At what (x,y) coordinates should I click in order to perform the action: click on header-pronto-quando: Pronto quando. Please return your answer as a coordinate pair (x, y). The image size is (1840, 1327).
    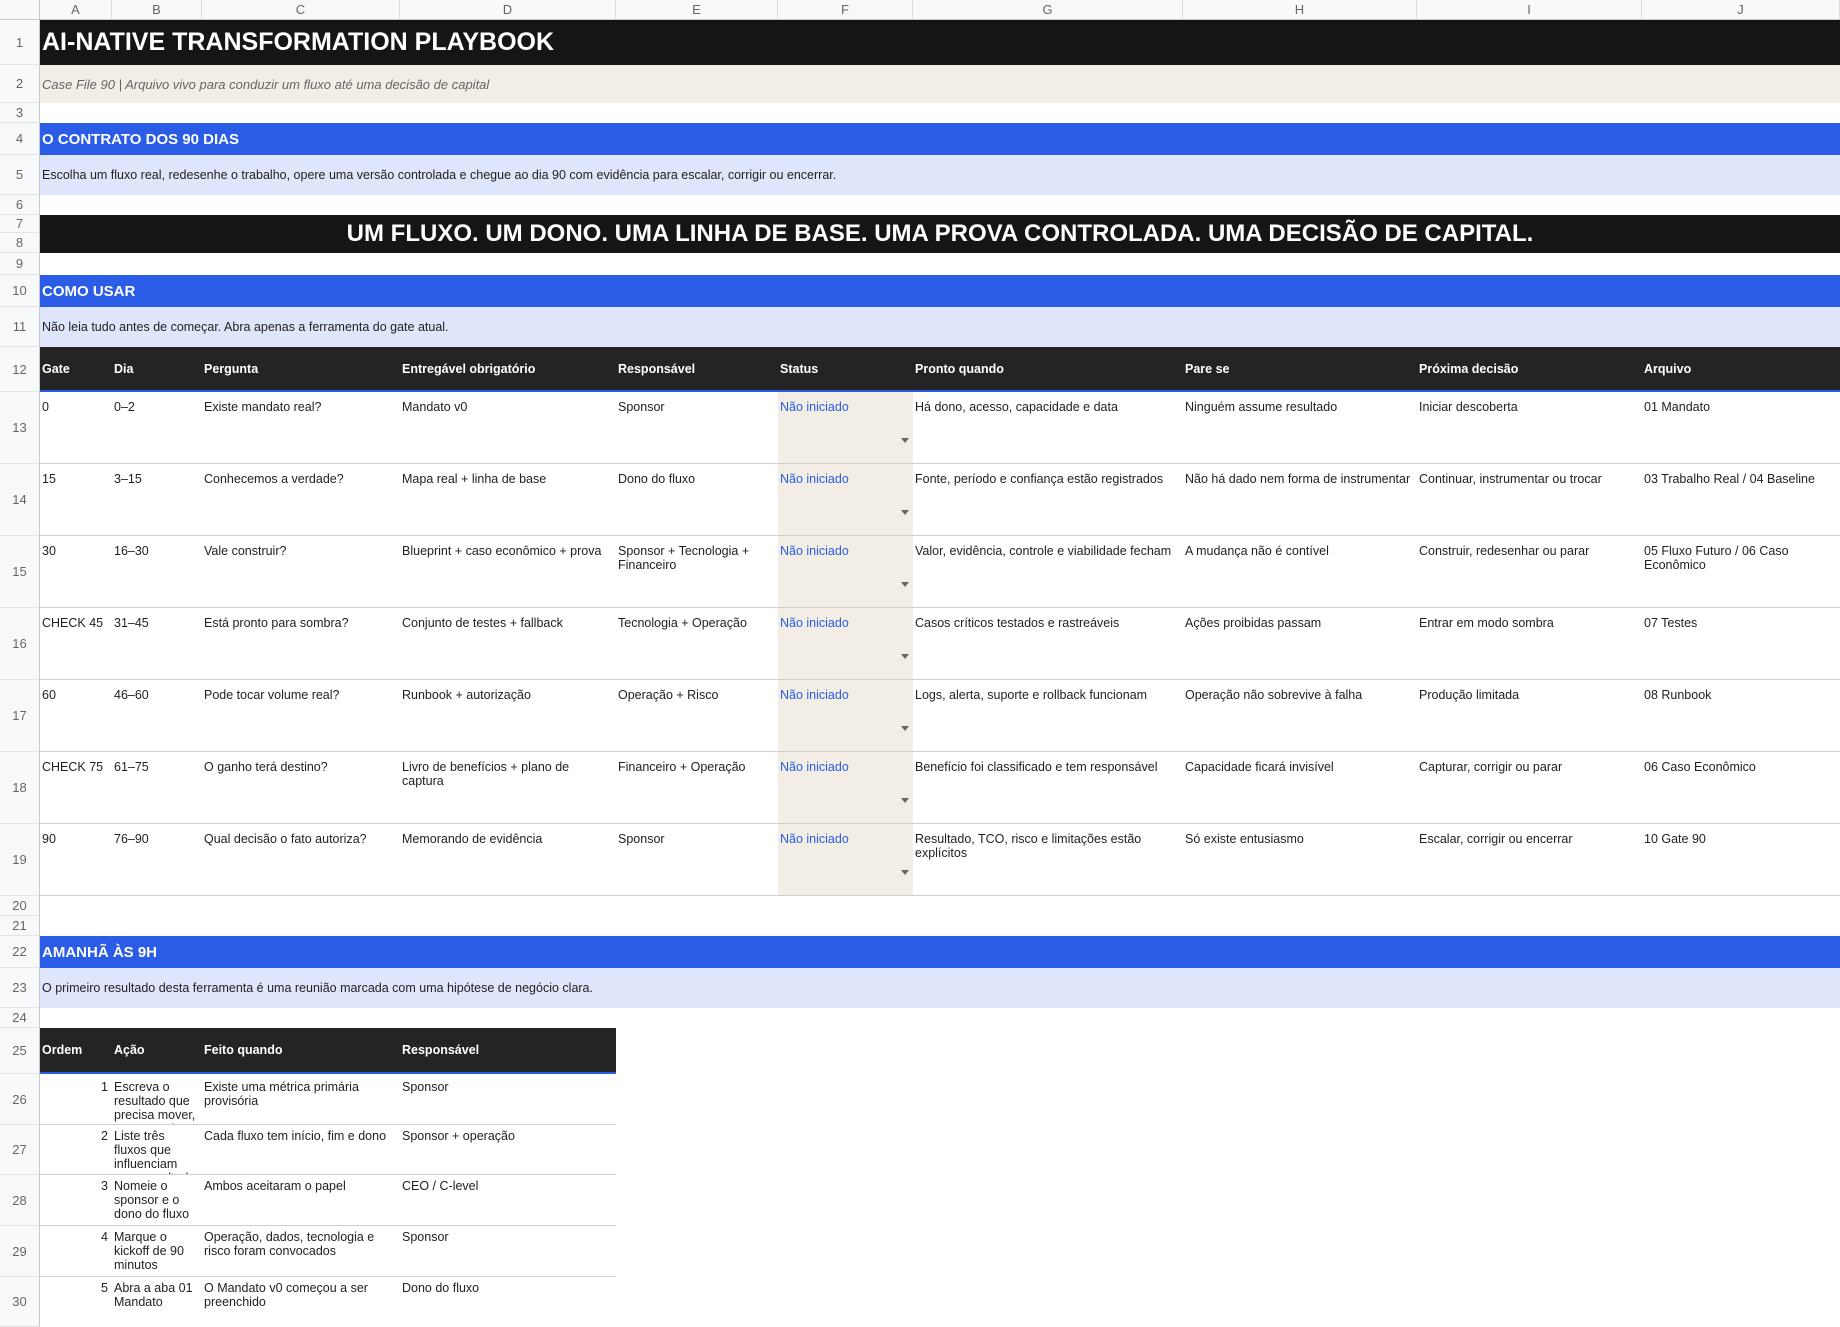
    Looking at the image, I should click on (1048, 368).